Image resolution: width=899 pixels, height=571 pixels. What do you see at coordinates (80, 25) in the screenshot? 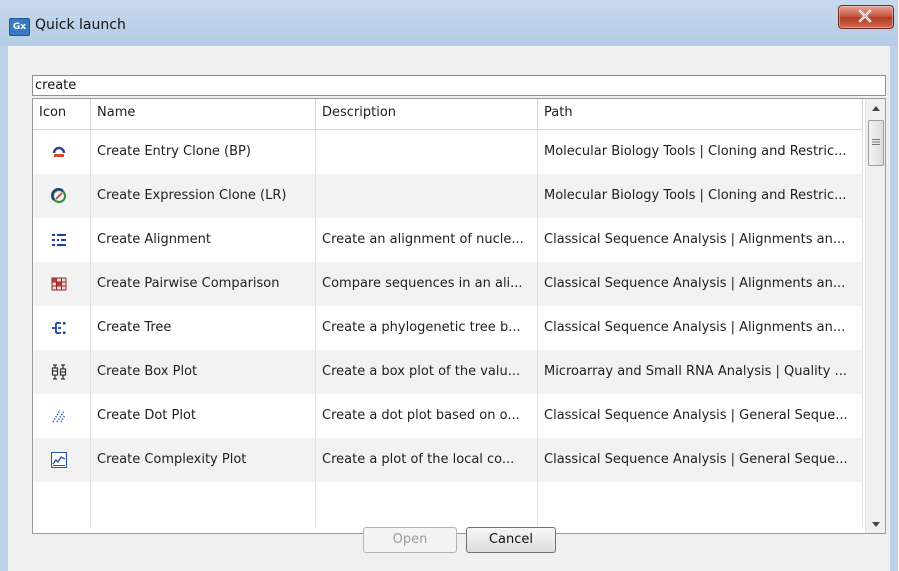
I see `window-title: Quick launch` at bounding box center [80, 25].